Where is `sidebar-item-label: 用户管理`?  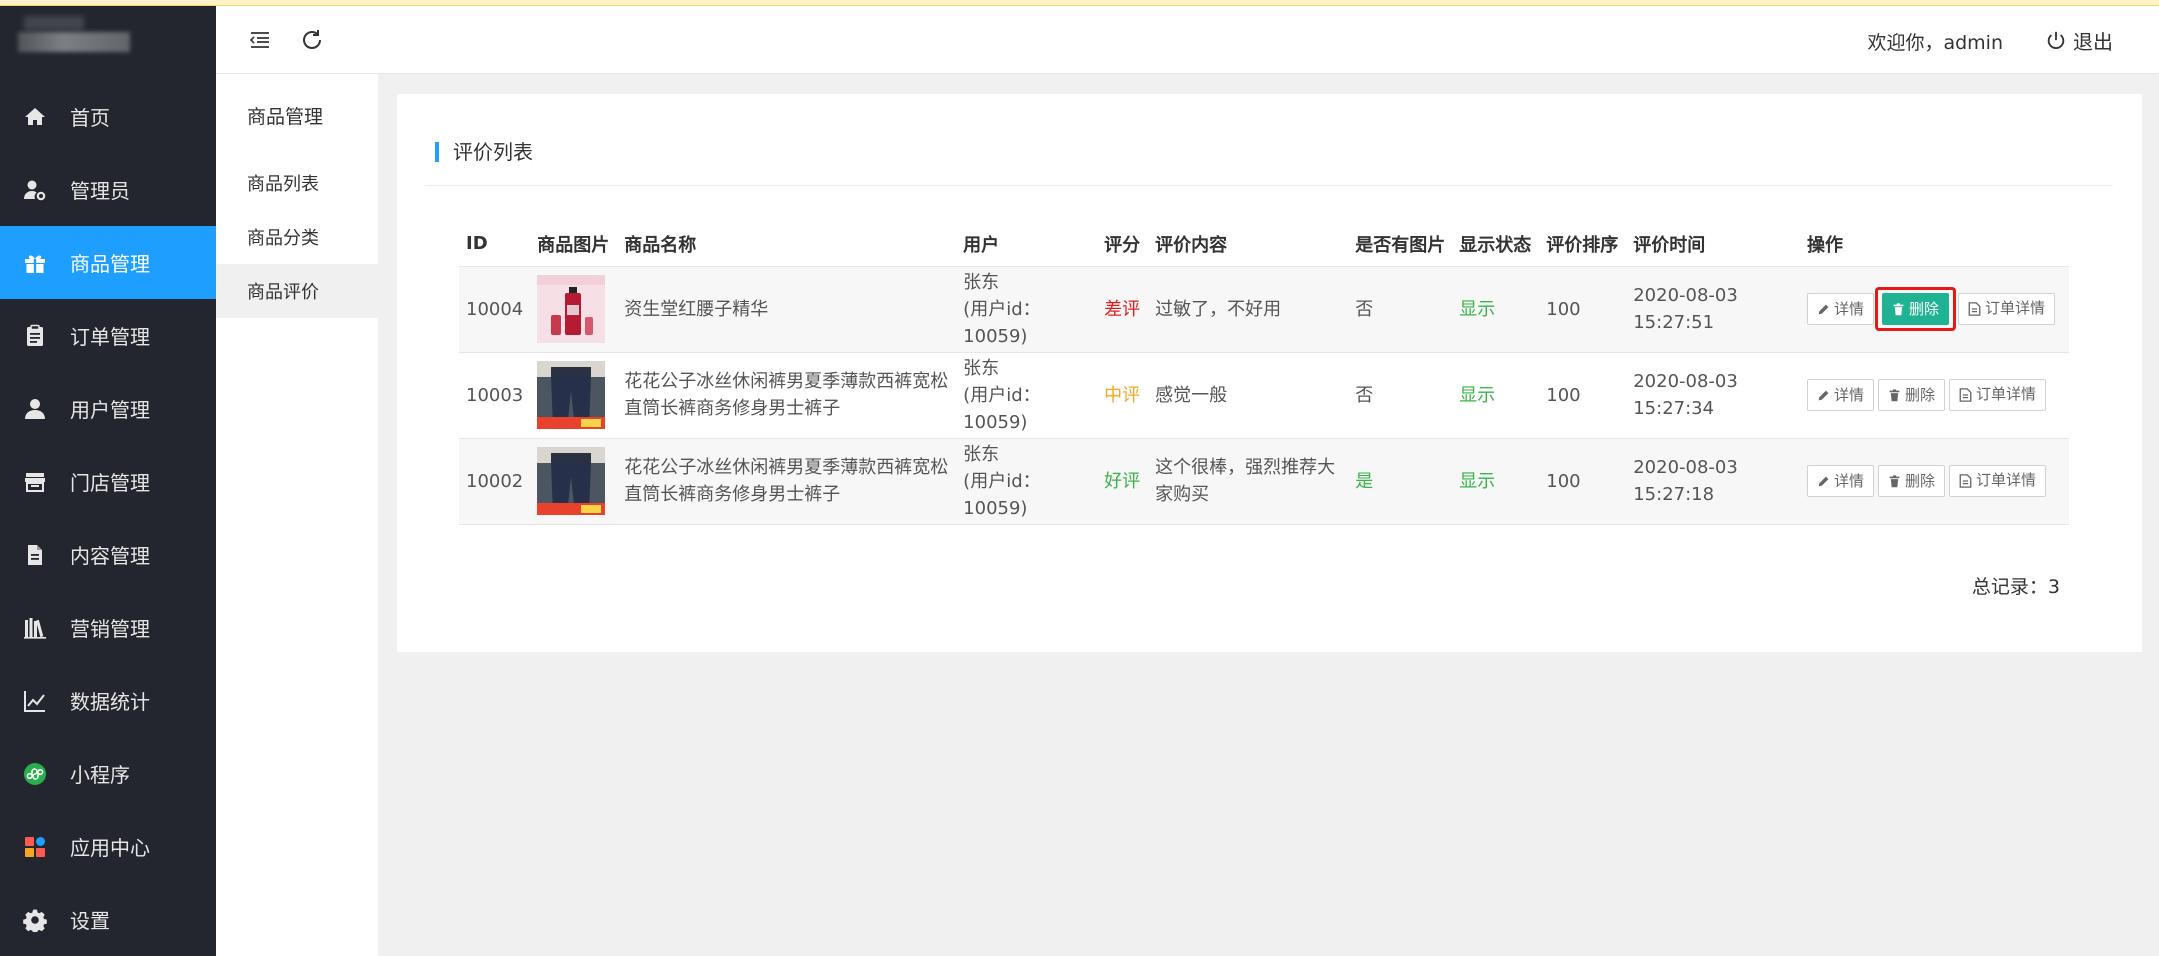 sidebar-item-label: 用户管理 is located at coordinates (110, 410).